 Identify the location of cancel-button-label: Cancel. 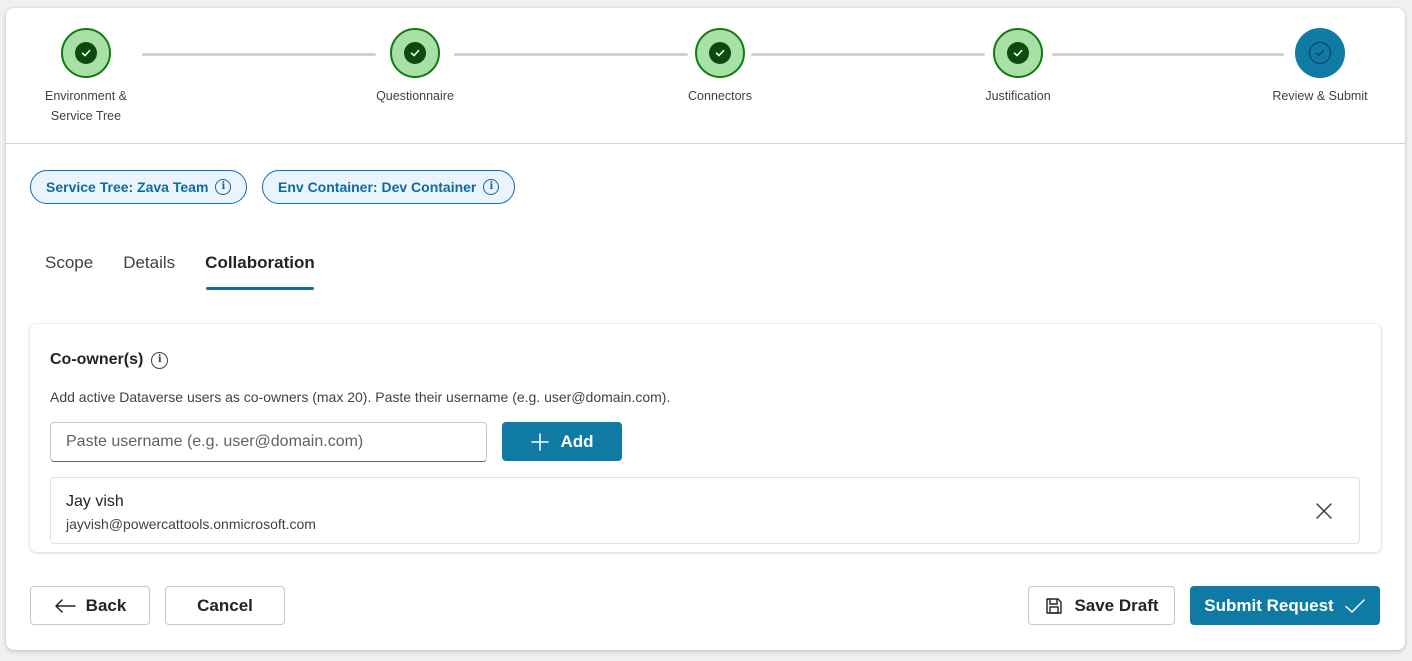
(225, 605).